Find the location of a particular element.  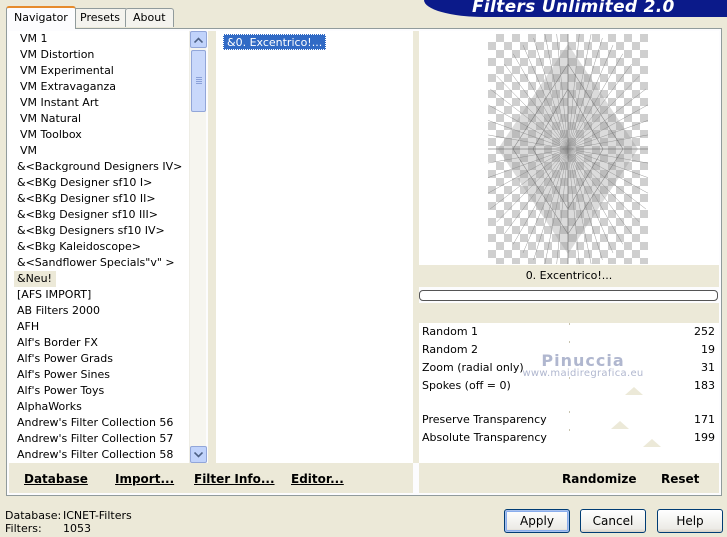

scroll-thumb is located at coordinates (198, 81).